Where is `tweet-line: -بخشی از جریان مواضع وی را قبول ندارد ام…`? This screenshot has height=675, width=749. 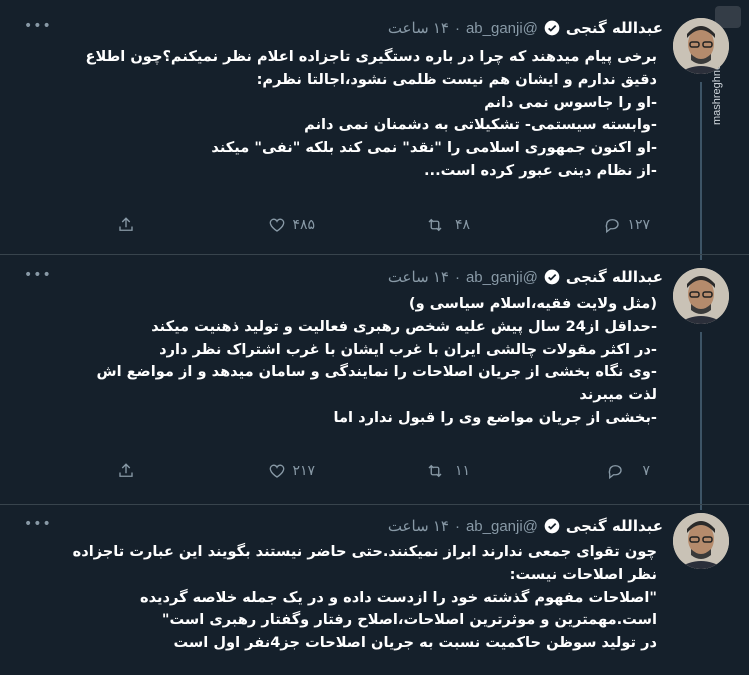 tweet-line: -بخشی از جریان مواضع وی را قبول ندارد ام… is located at coordinates (495, 417).